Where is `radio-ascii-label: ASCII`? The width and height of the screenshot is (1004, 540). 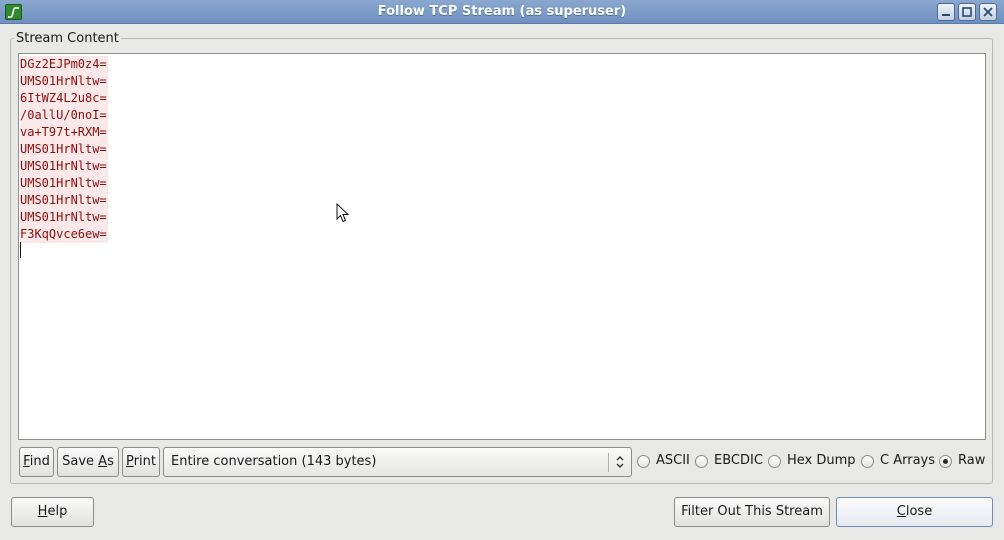
radio-ascii-label: ASCII is located at coordinates (673, 460).